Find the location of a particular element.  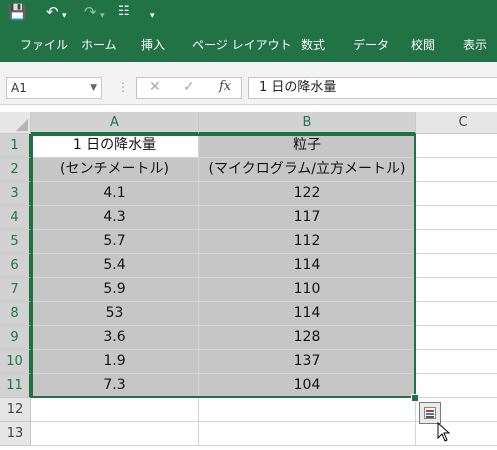

tab-view: 表示 is located at coordinates (475, 44).